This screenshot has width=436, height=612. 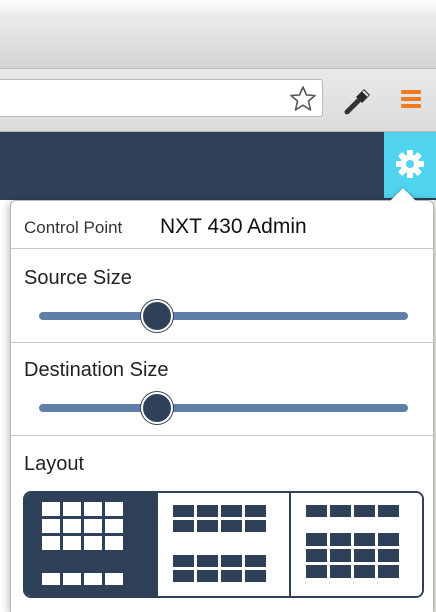 What do you see at coordinates (403, 194) in the screenshot?
I see `popup-pointer` at bounding box center [403, 194].